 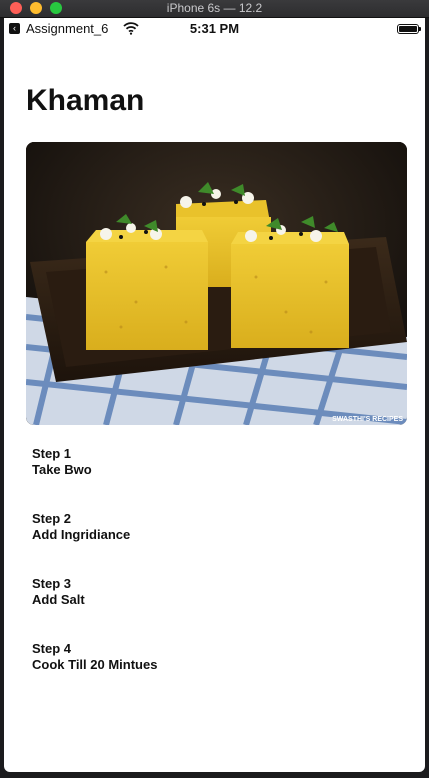 What do you see at coordinates (367, 419) in the screenshot?
I see `watermark-text: SWASTHI'S RECIPES` at bounding box center [367, 419].